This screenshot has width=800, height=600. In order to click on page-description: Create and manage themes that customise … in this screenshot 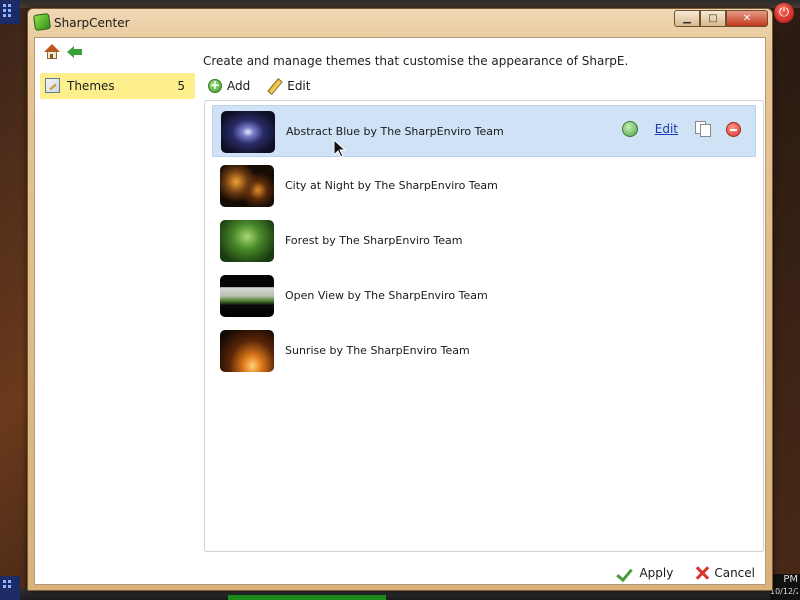, I will do `click(416, 61)`.